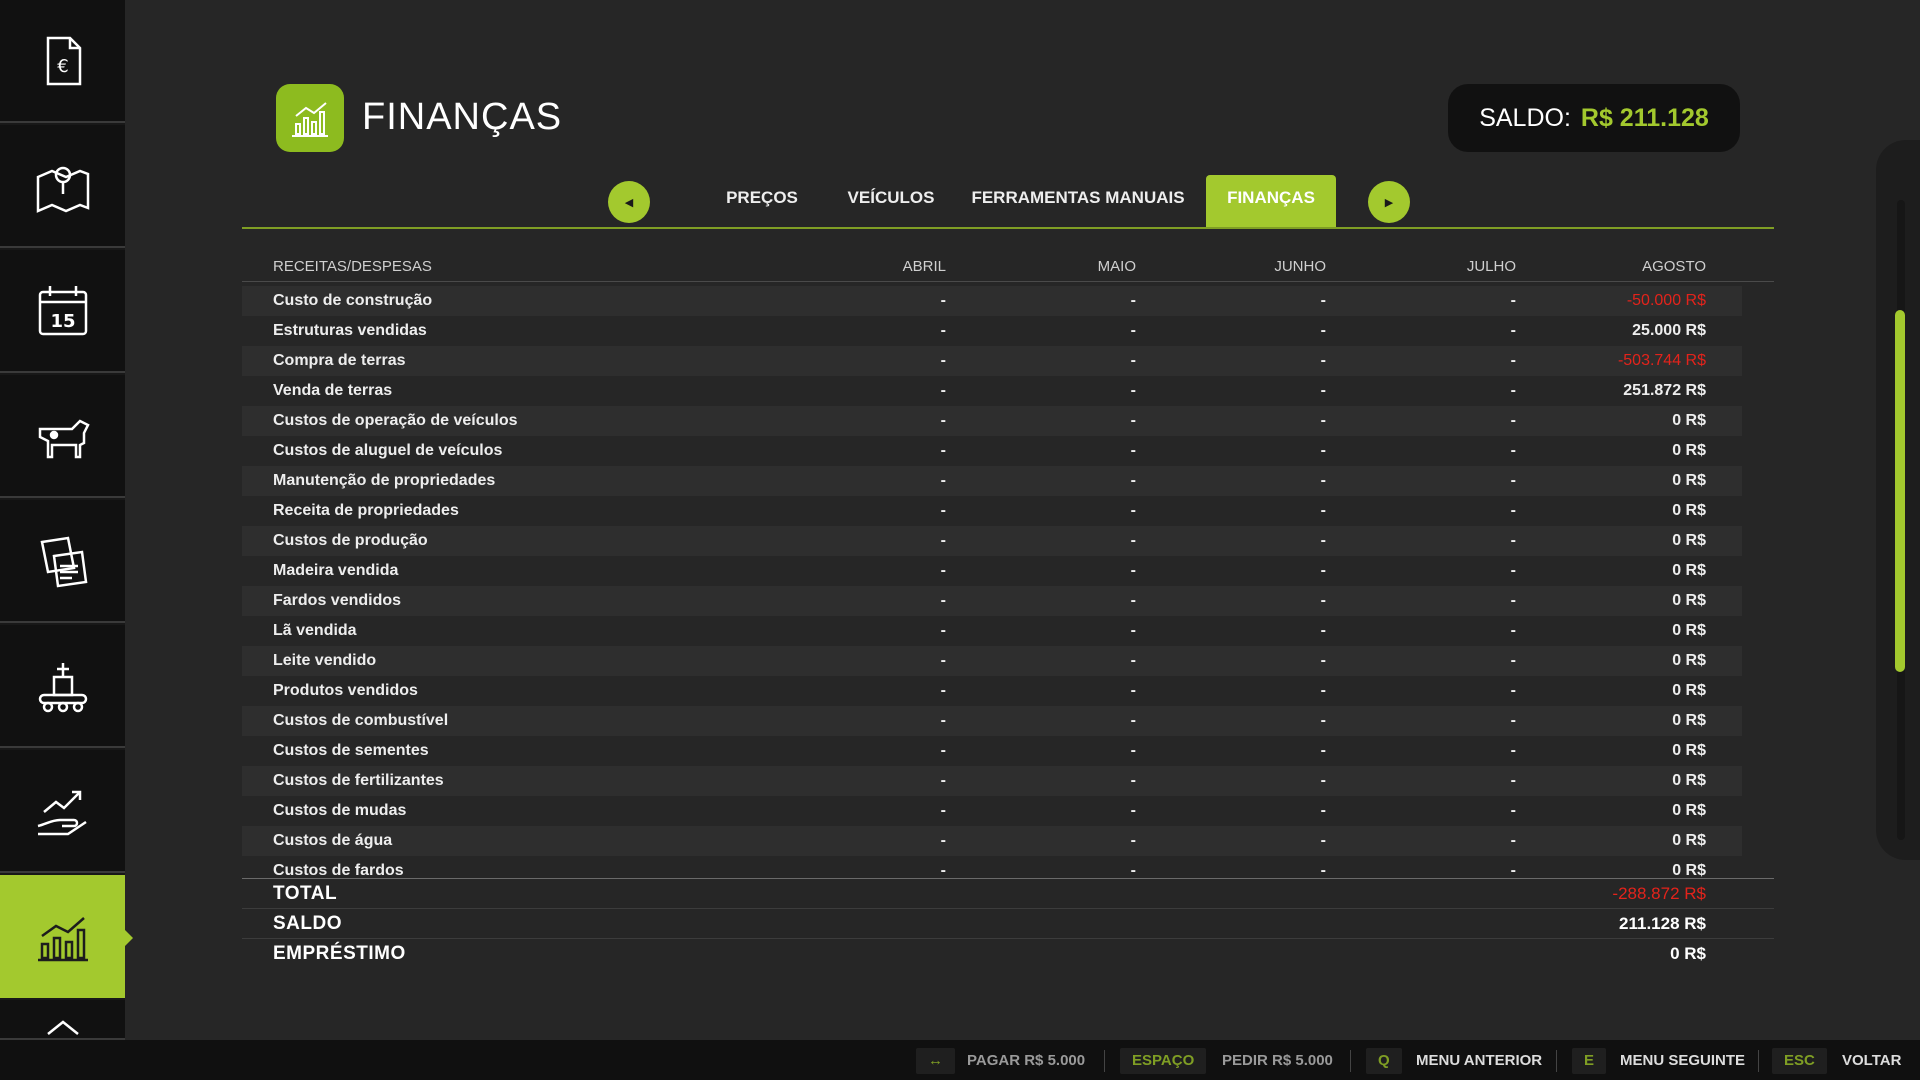  I want to click on total-row-total: TOTAL -288.872 R$, so click(1008, 894).